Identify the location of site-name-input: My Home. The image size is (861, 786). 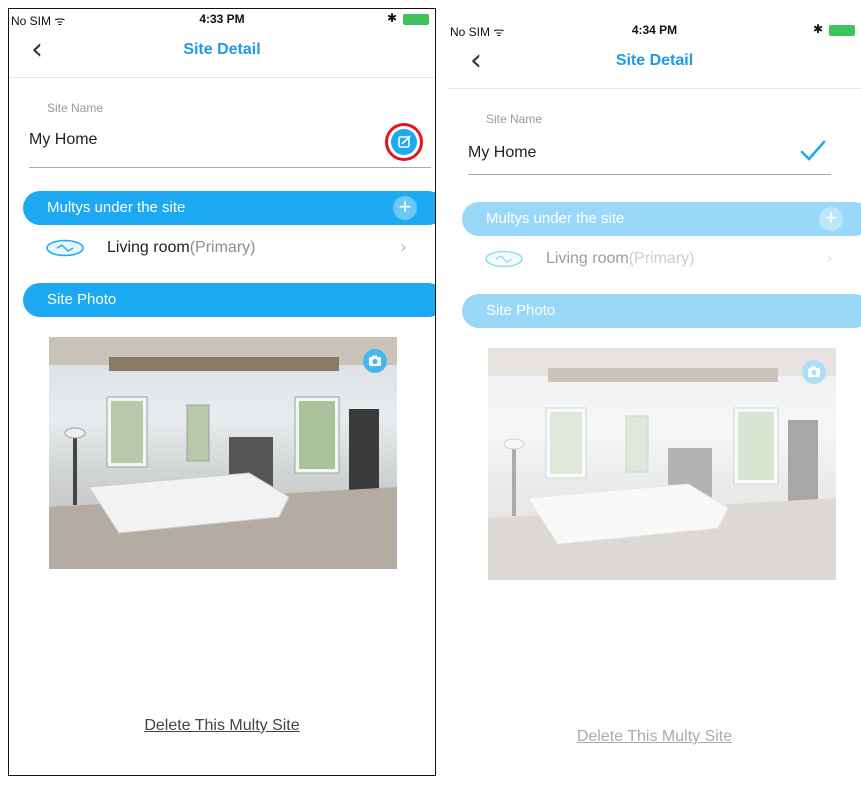
(502, 153).